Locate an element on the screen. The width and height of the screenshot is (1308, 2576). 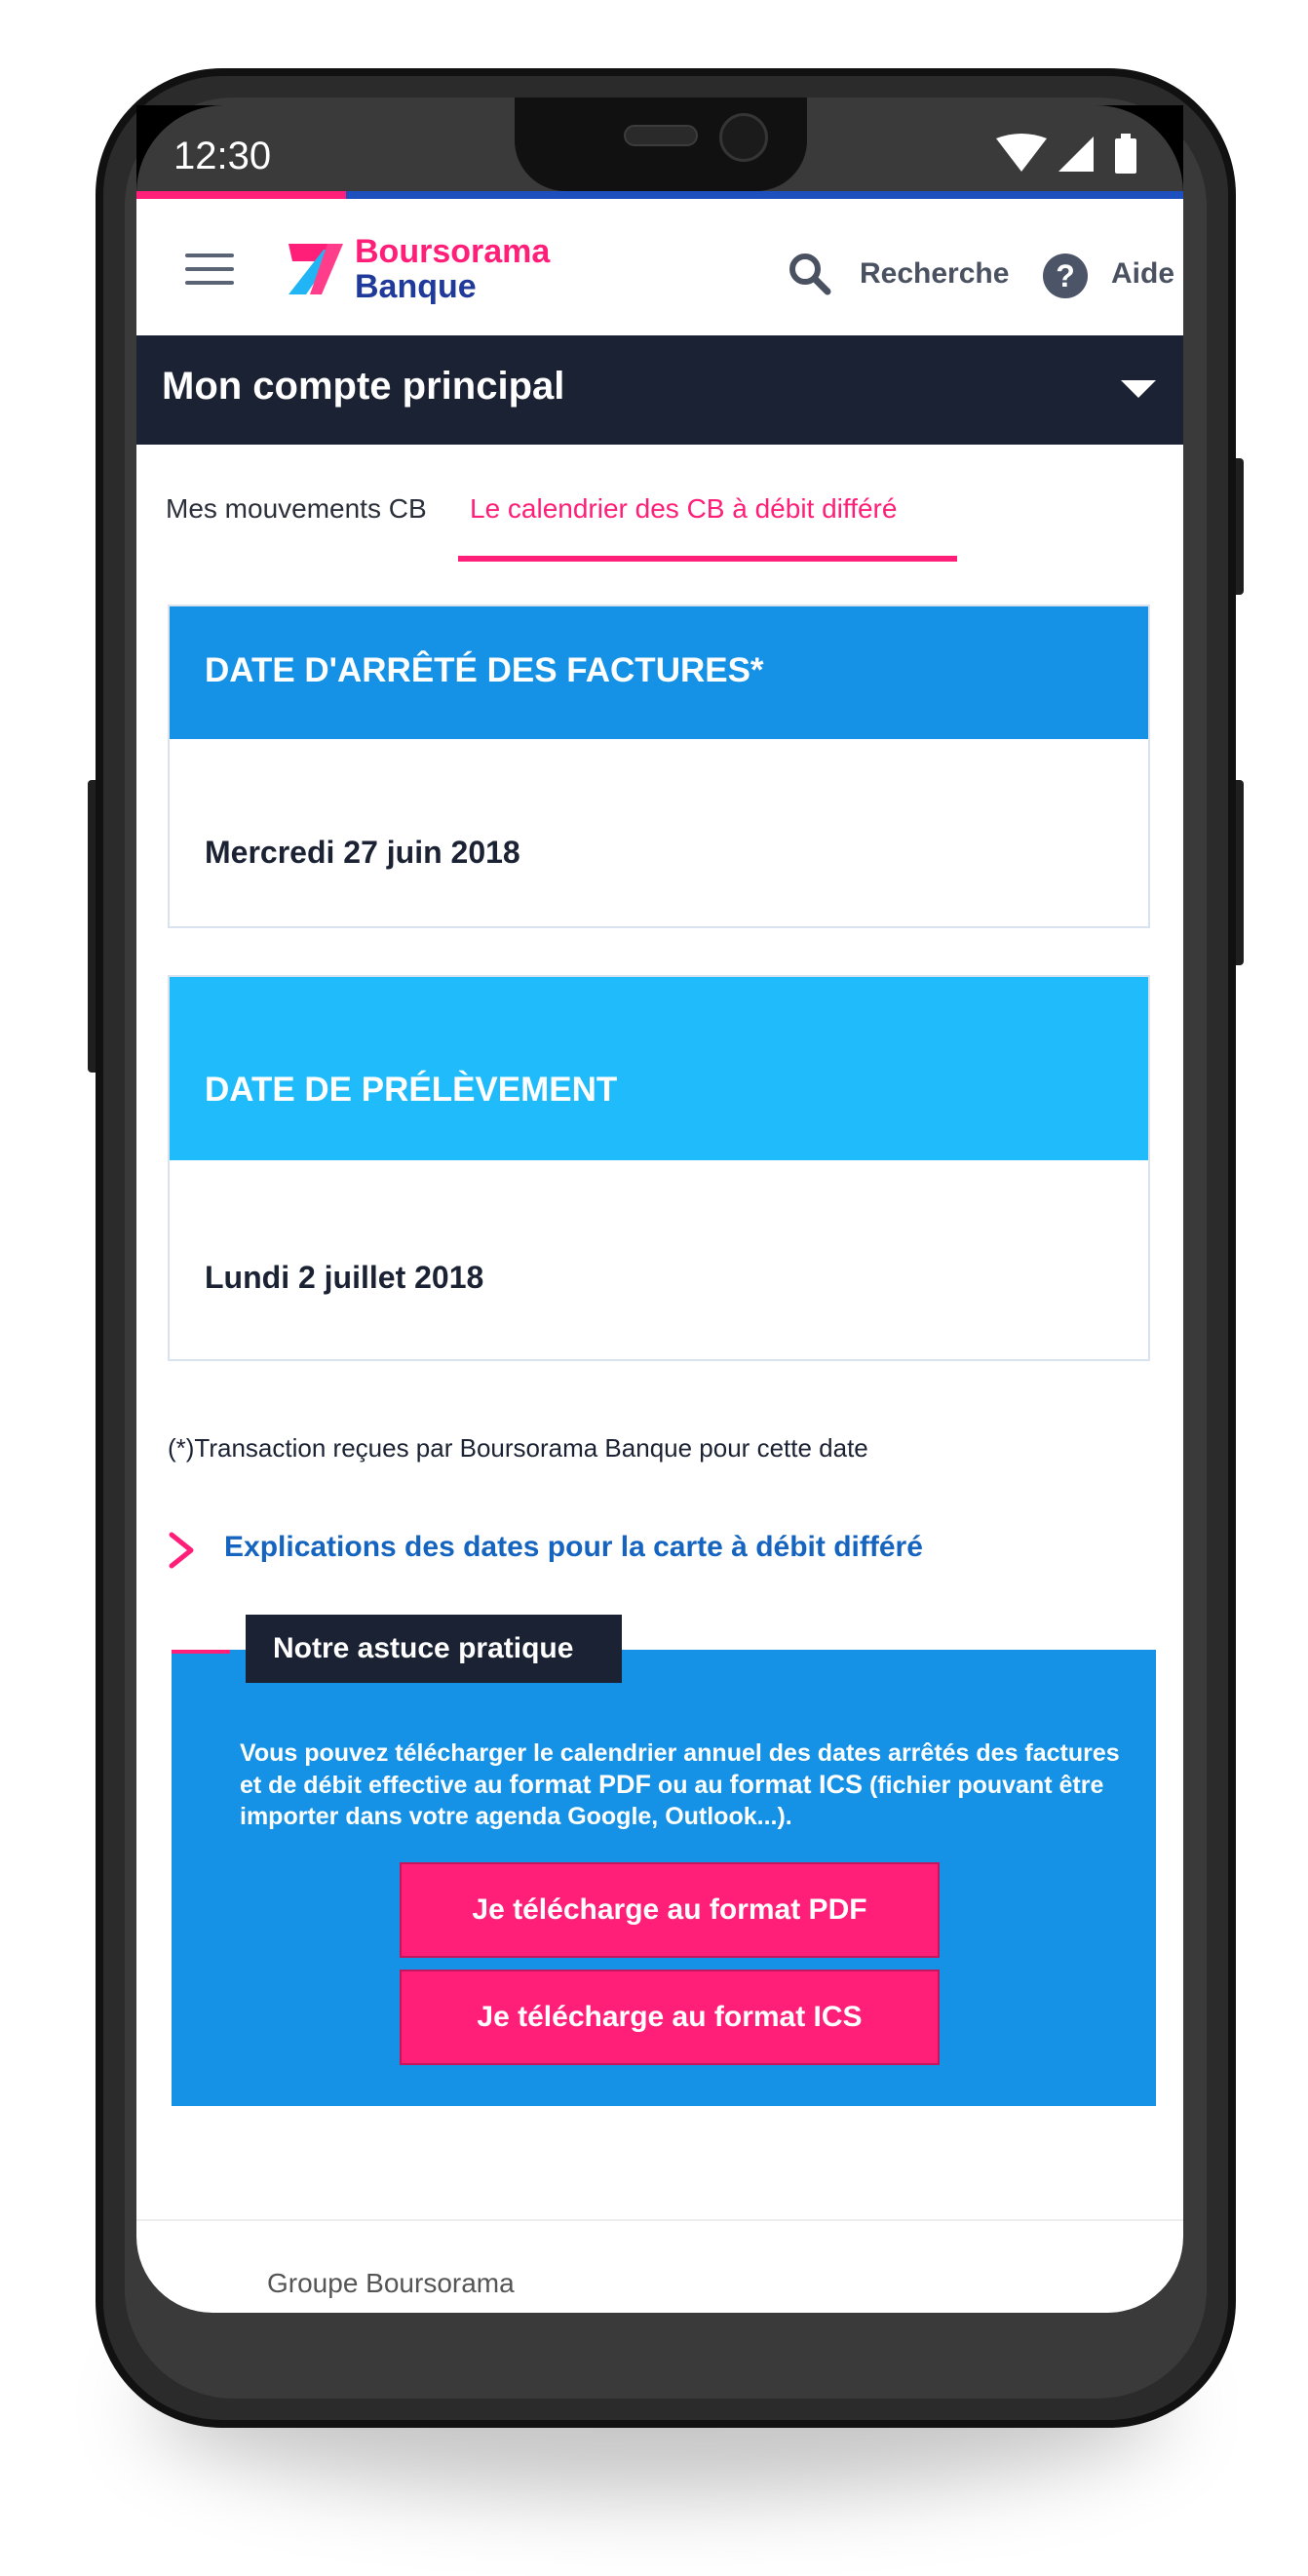
status-time: 12:30 is located at coordinates (223, 156).